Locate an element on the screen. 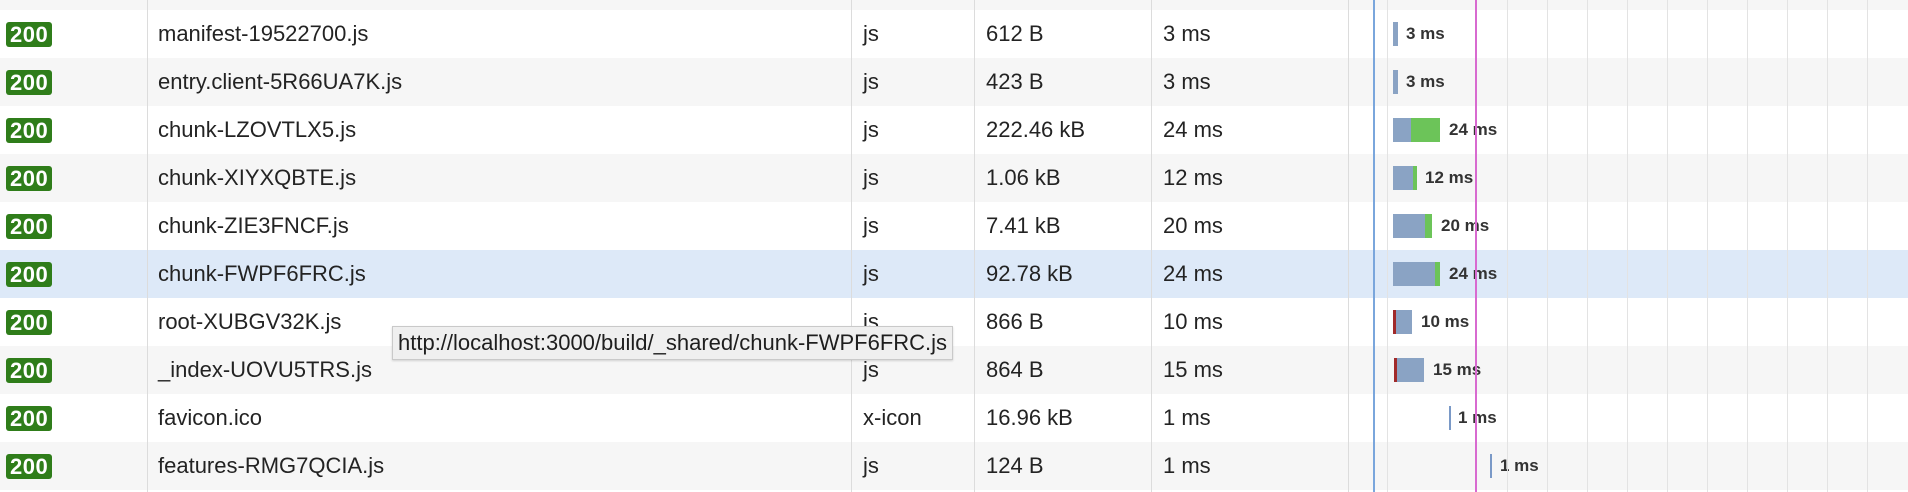  request-size: 124 B is located at coordinates (1015, 465).